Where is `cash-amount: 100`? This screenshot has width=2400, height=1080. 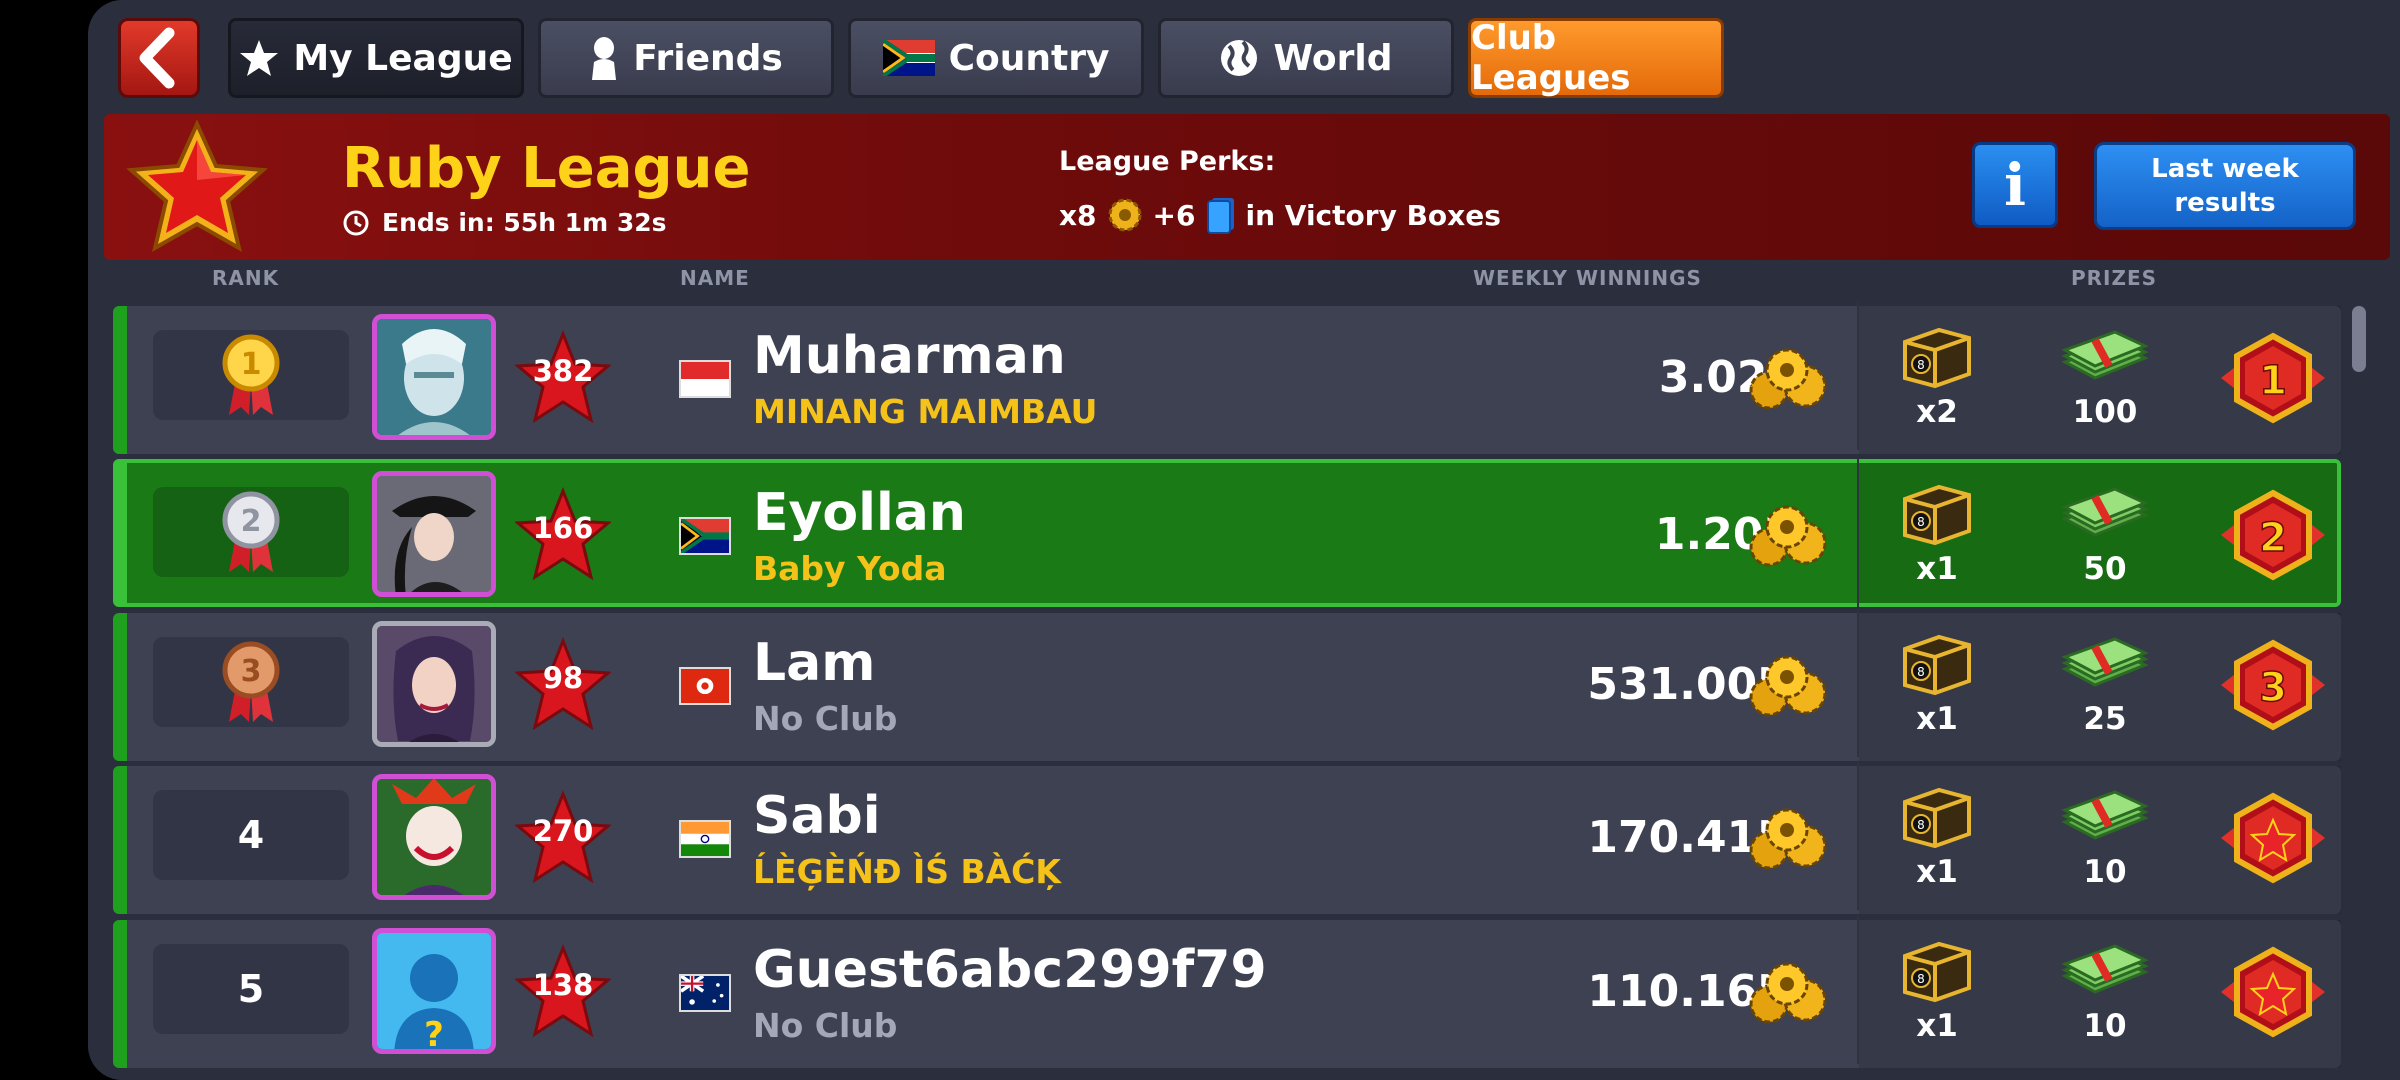
cash-amount: 100 is located at coordinates (2105, 412).